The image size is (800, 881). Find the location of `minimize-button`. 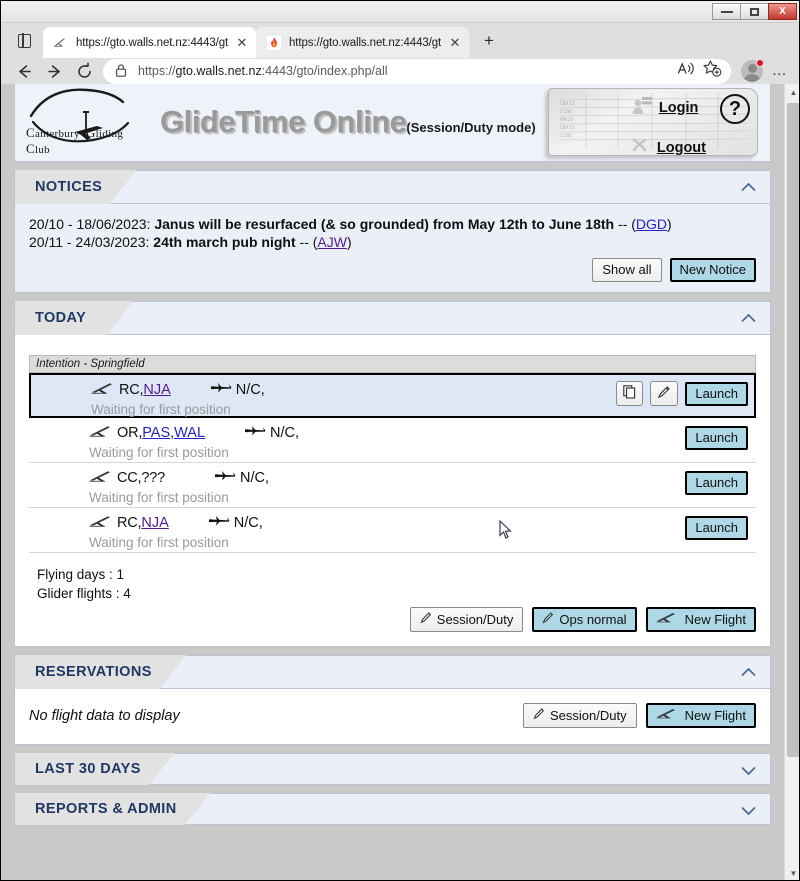

minimize-button is located at coordinates (726, 11).